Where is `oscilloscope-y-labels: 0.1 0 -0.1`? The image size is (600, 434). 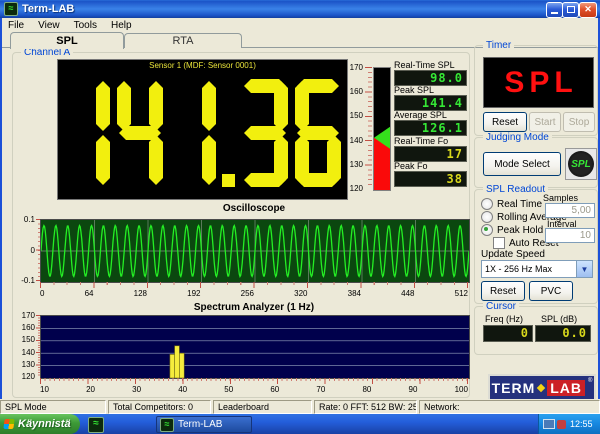 oscilloscope-y-labels: 0.1 0 -0.1 is located at coordinates (28, 250).